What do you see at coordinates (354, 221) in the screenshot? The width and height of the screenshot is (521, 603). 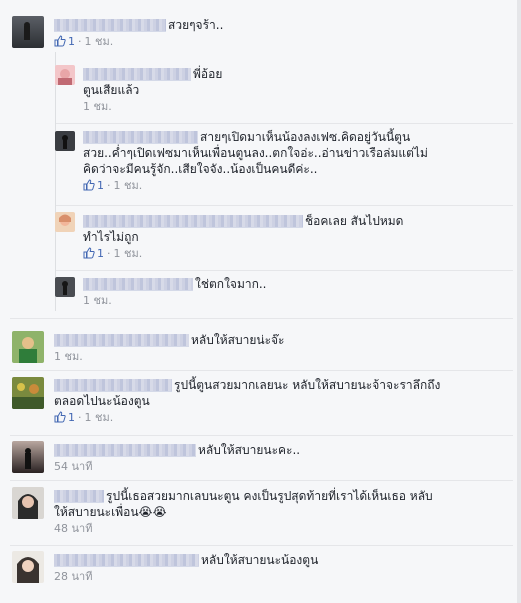 I see `comment-text: ช็อคเลย สันไปหมด` at bounding box center [354, 221].